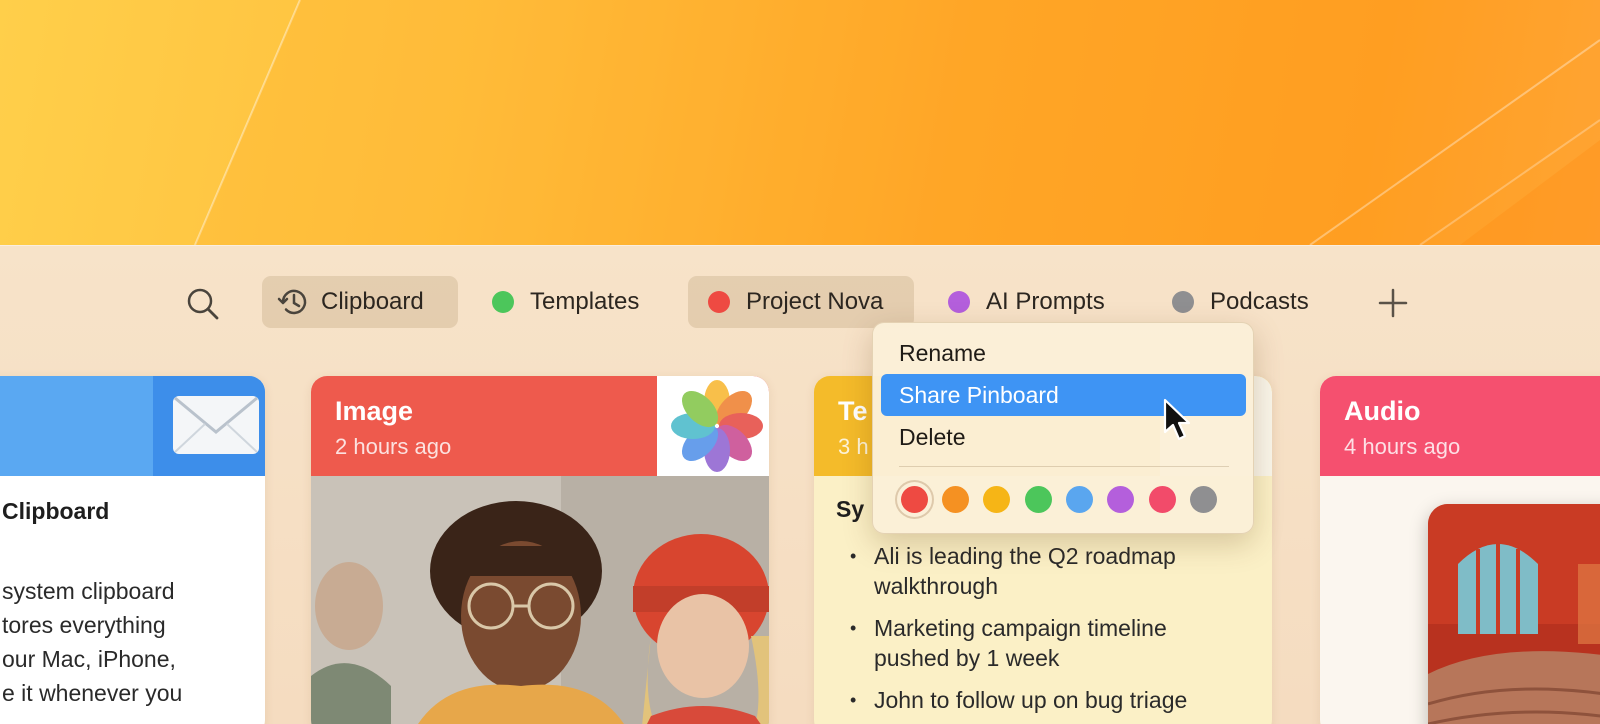 The height and width of the screenshot is (724, 1600). Describe the element at coordinates (1402, 446) in the screenshot. I see `card-timestamp: 4 hours ago` at that location.